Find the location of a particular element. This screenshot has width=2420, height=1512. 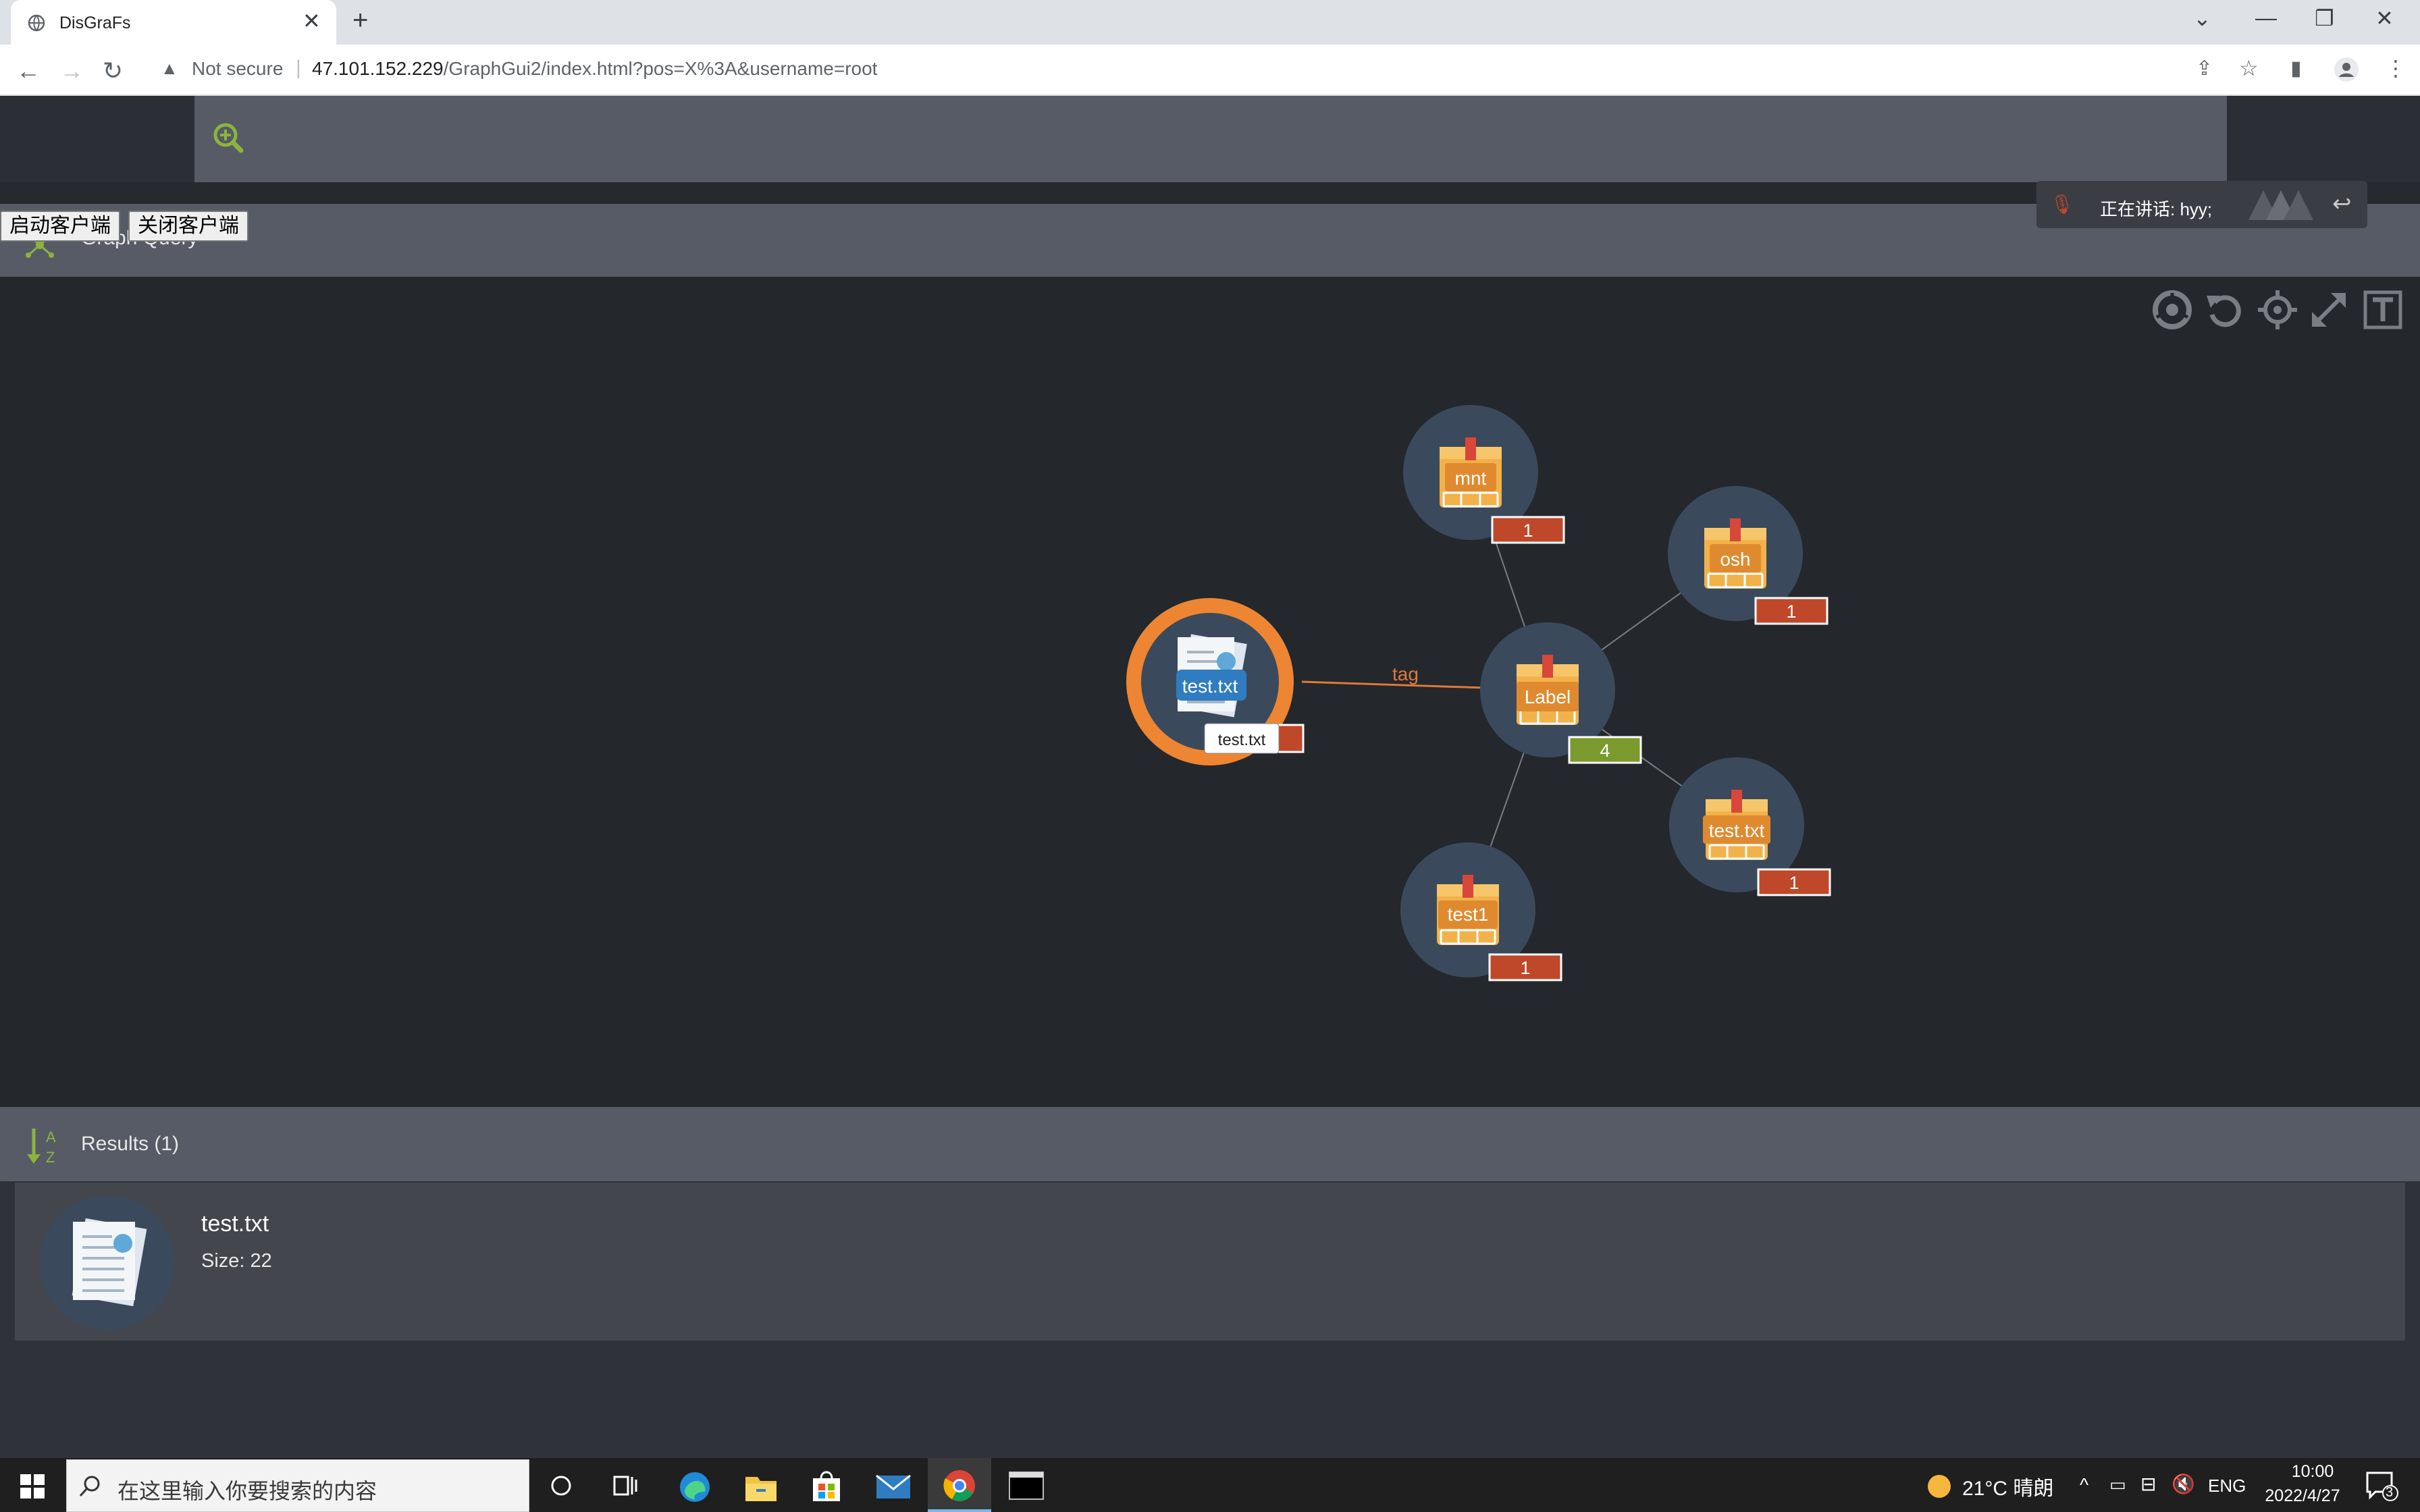

sort-az-icon: A Z is located at coordinates (43, 1146).